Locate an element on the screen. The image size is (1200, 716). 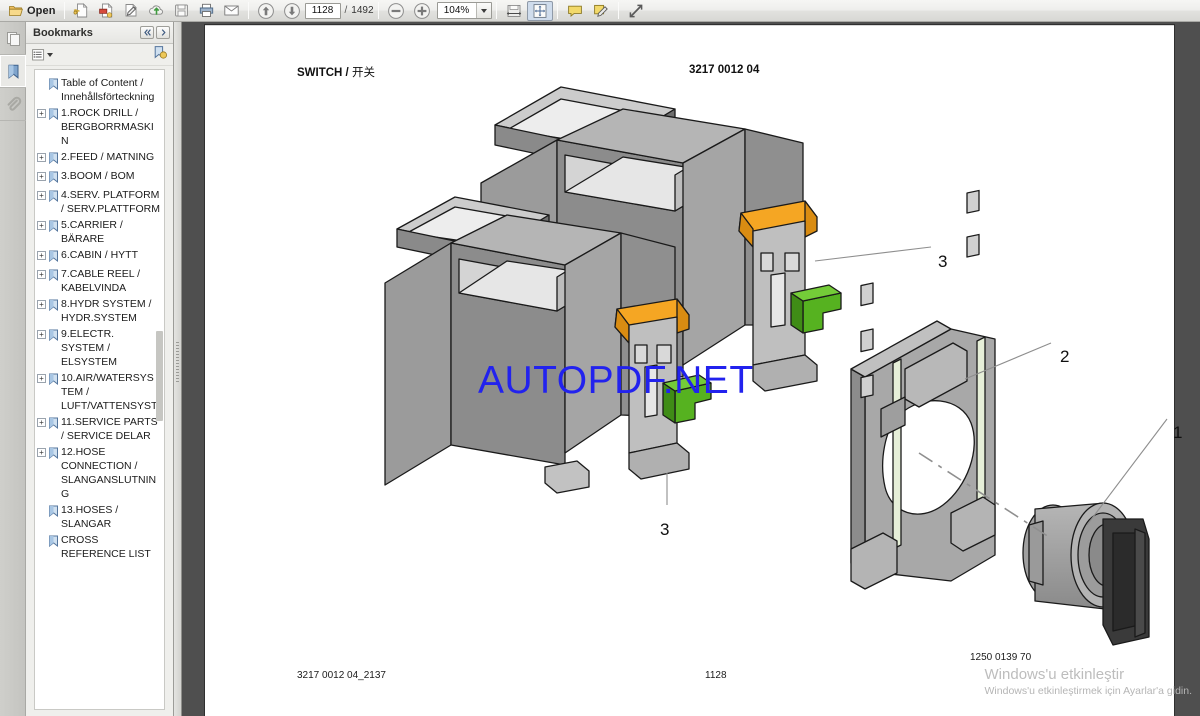
bookmark-item-label: 5.CARRIER / BÄRARE is located at coordinates (92, 232).